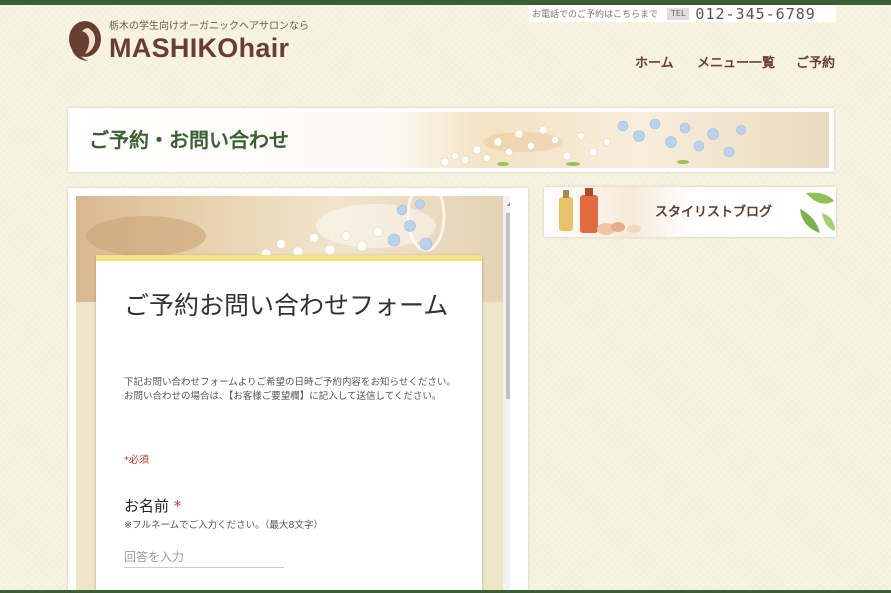 The image size is (891, 593). I want to click on nav-home: ホーム, so click(654, 61).